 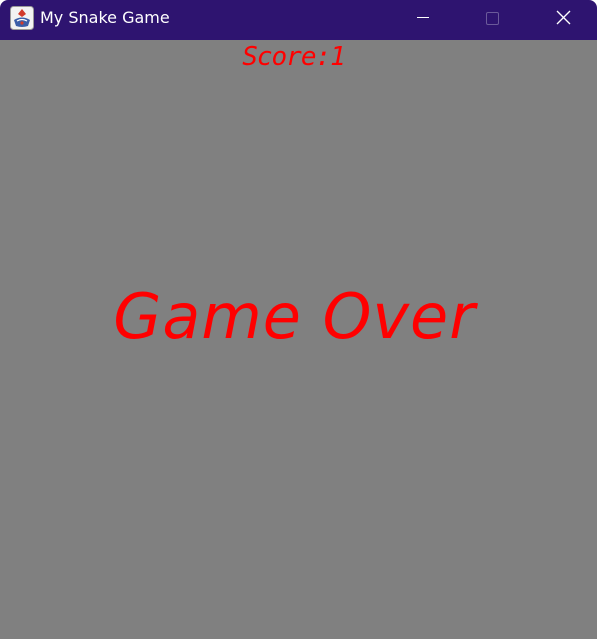 I want to click on close-icon, so click(x=563, y=17).